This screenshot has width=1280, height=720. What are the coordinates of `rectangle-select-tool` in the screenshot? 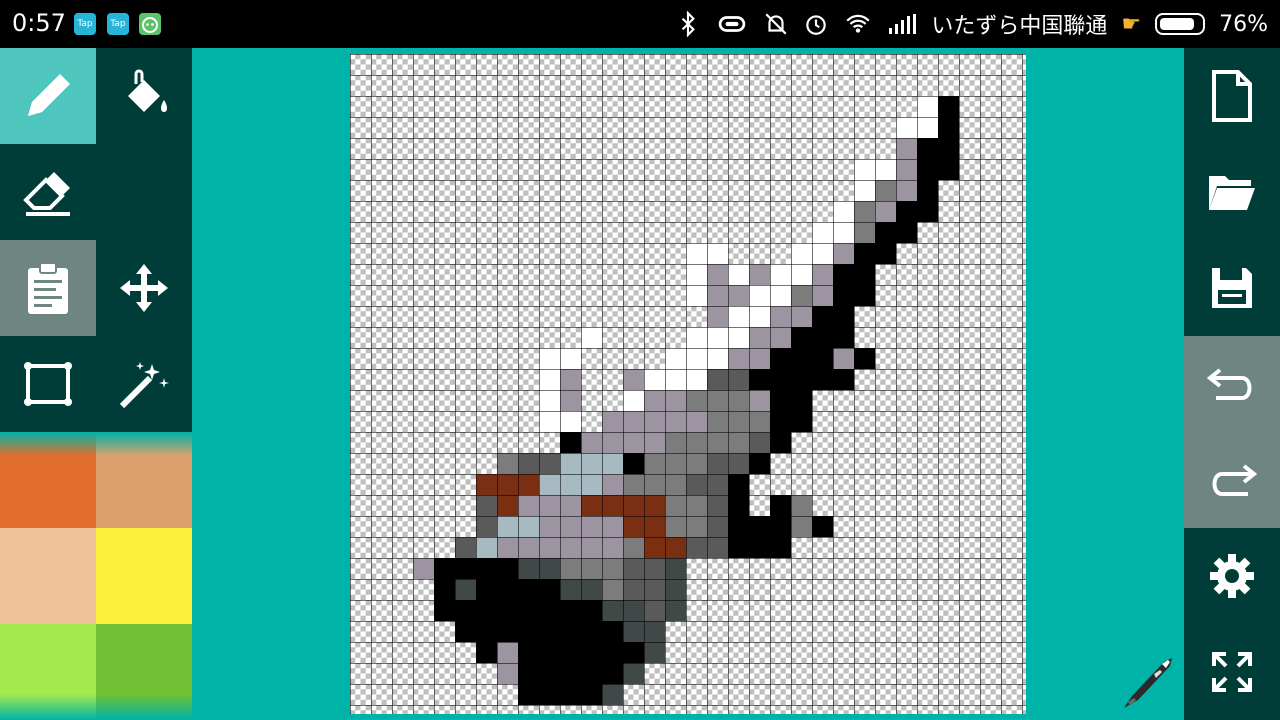 It's located at (48, 384).